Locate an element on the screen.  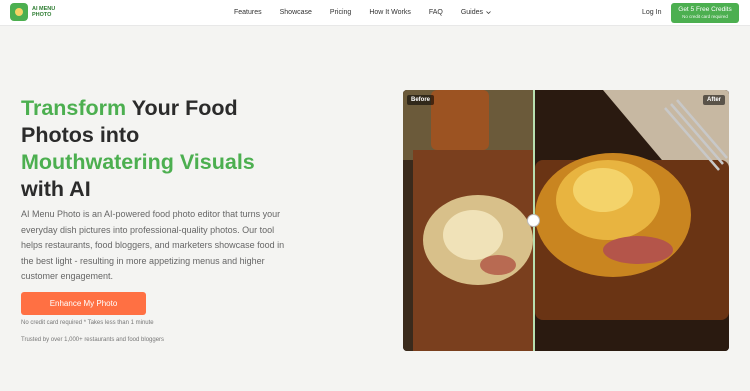
logo-text: AI MENU PHOTO is located at coordinates (47, 12).